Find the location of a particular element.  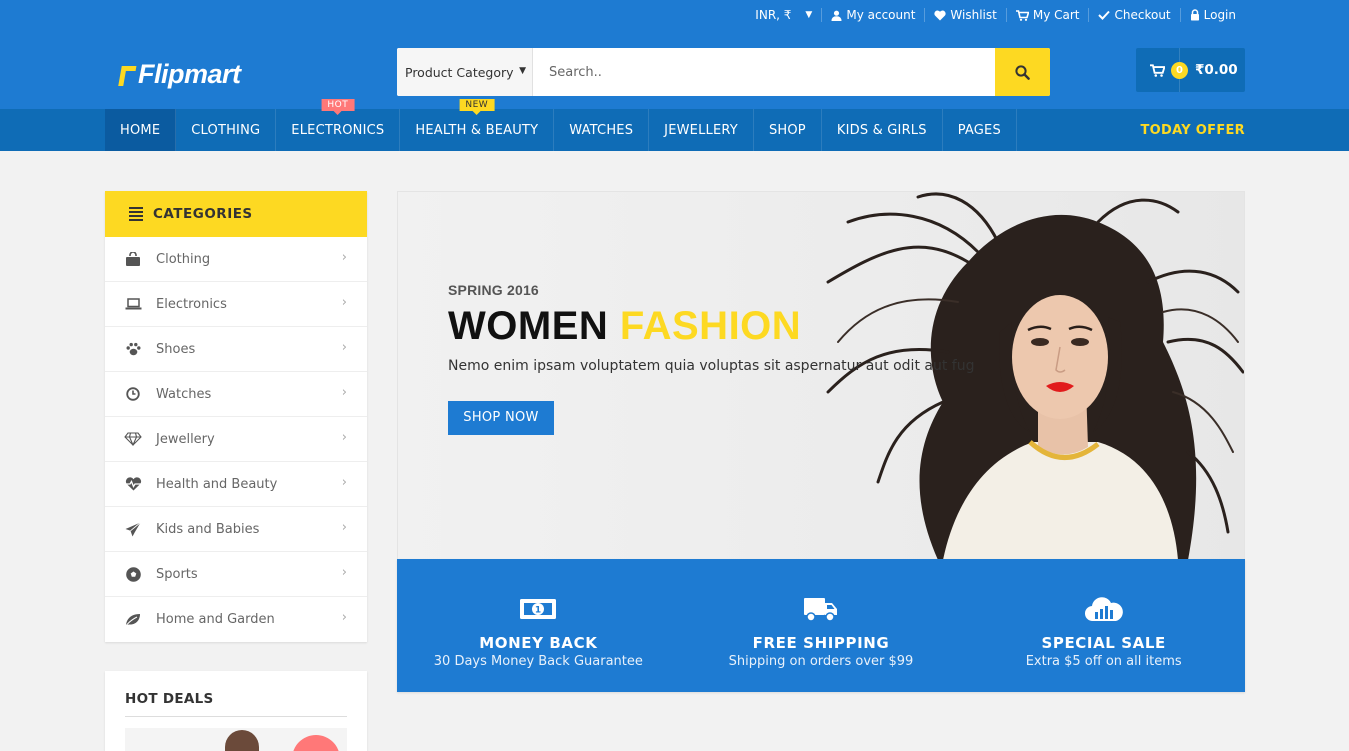

hot-deal-product-image is located at coordinates (236, 739).